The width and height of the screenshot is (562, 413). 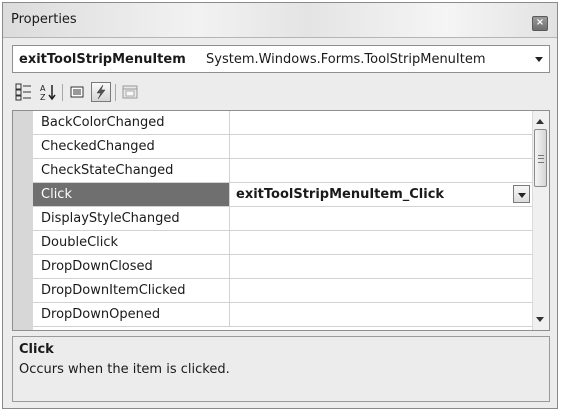 I want to click on scroll-down-icon, so click(x=540, y=319).